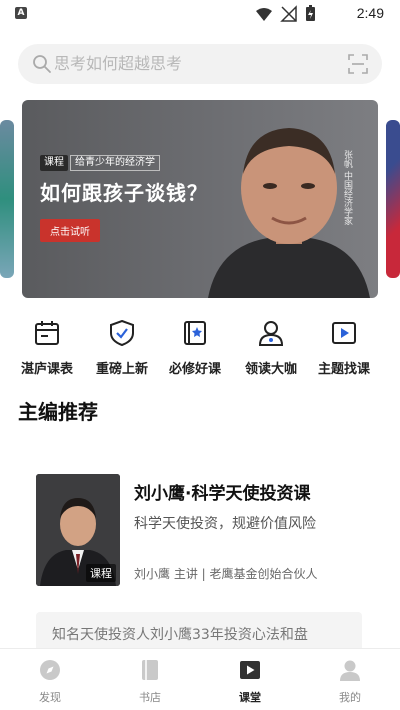  I want to click on nav-tab-label: 我的, so click(350, 697).